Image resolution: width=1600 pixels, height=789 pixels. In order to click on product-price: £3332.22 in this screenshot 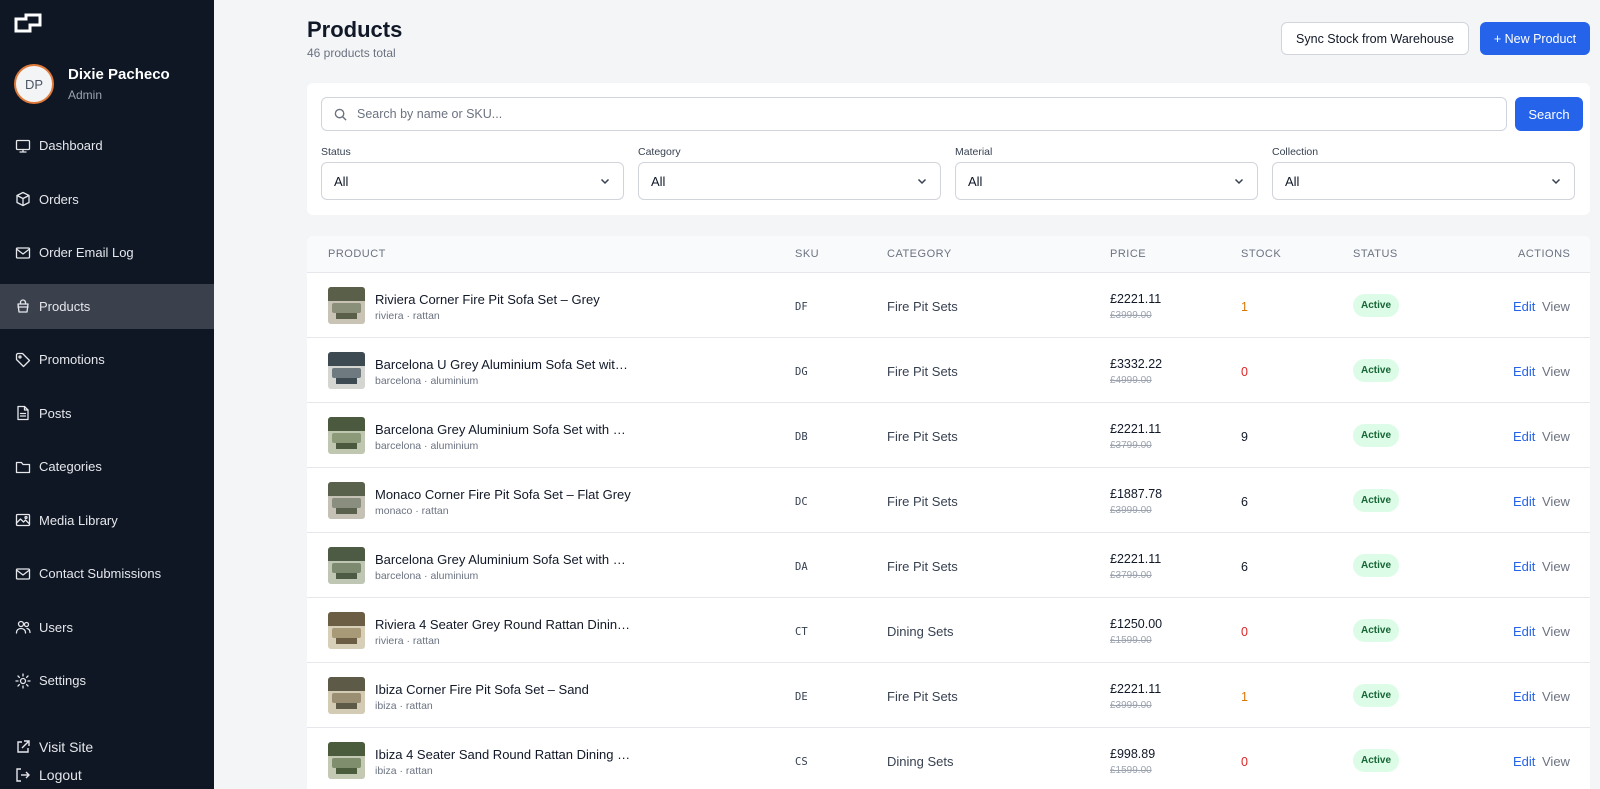, I will do `click(1136, 364)`.